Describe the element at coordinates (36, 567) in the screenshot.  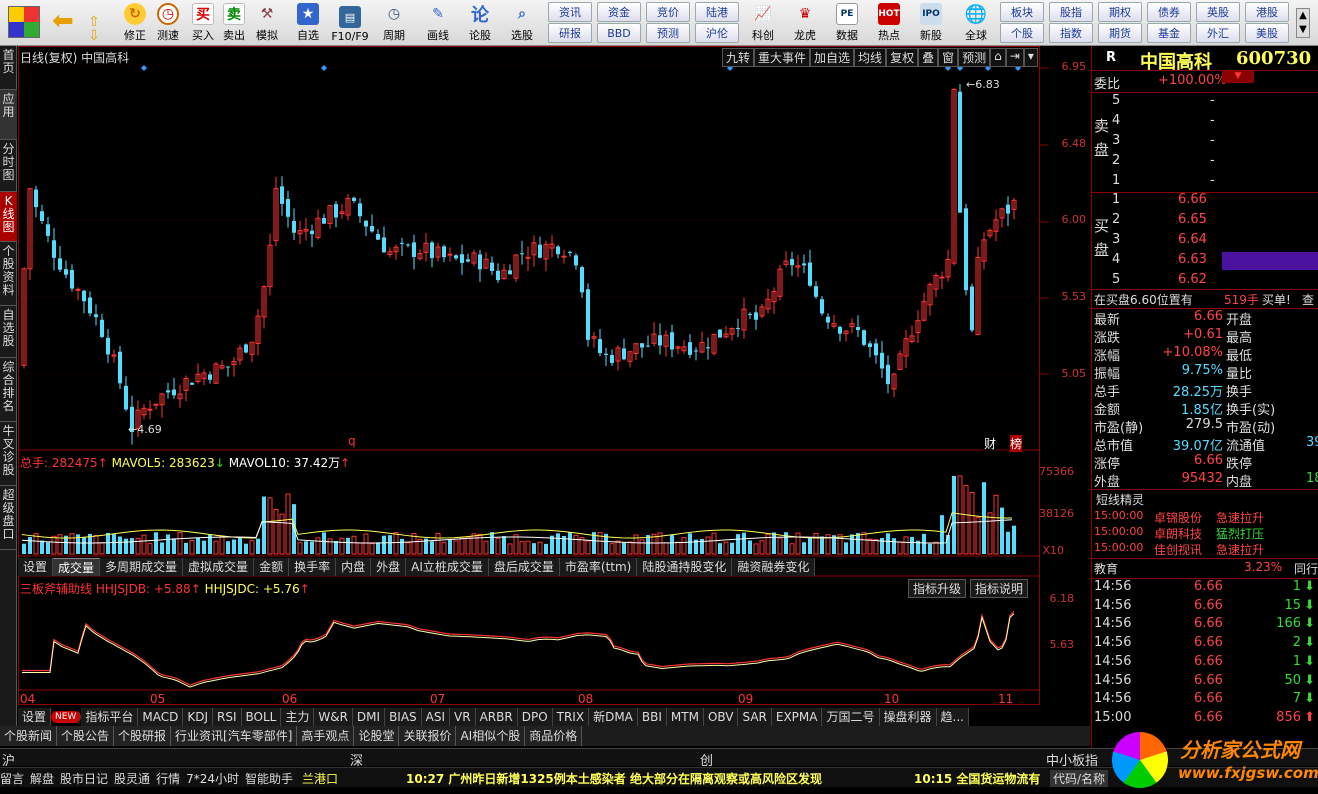
I see `volume-tab: 设置` at that location.